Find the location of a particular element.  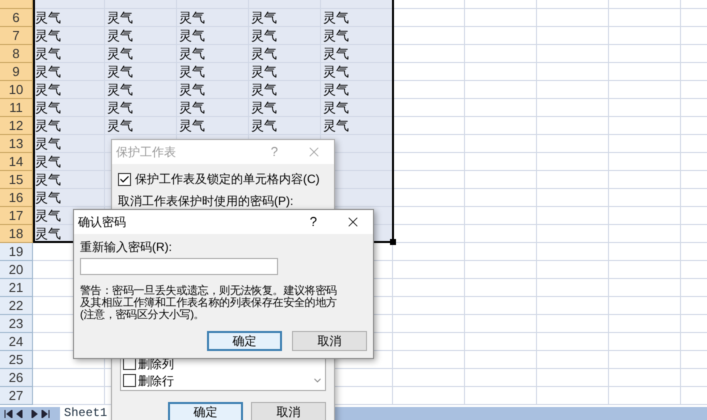

dialog-title: 保护工作表 is located at coordinates (146, 152).